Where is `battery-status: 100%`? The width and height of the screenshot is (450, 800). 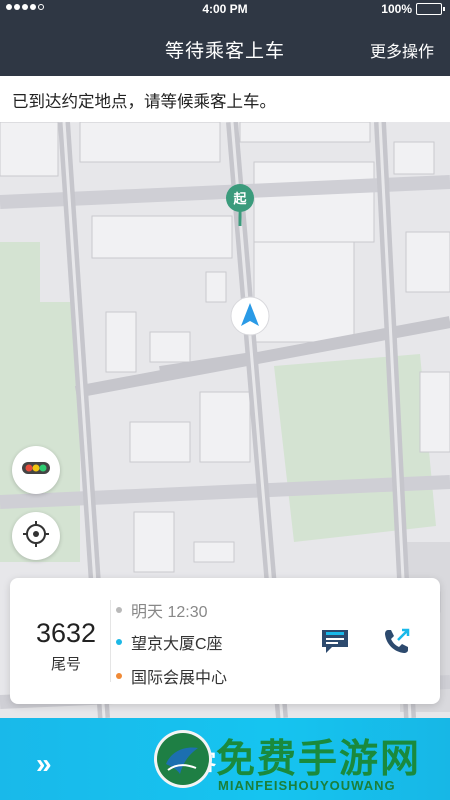
battery-status: 100% is located at coordinates (413, 9).